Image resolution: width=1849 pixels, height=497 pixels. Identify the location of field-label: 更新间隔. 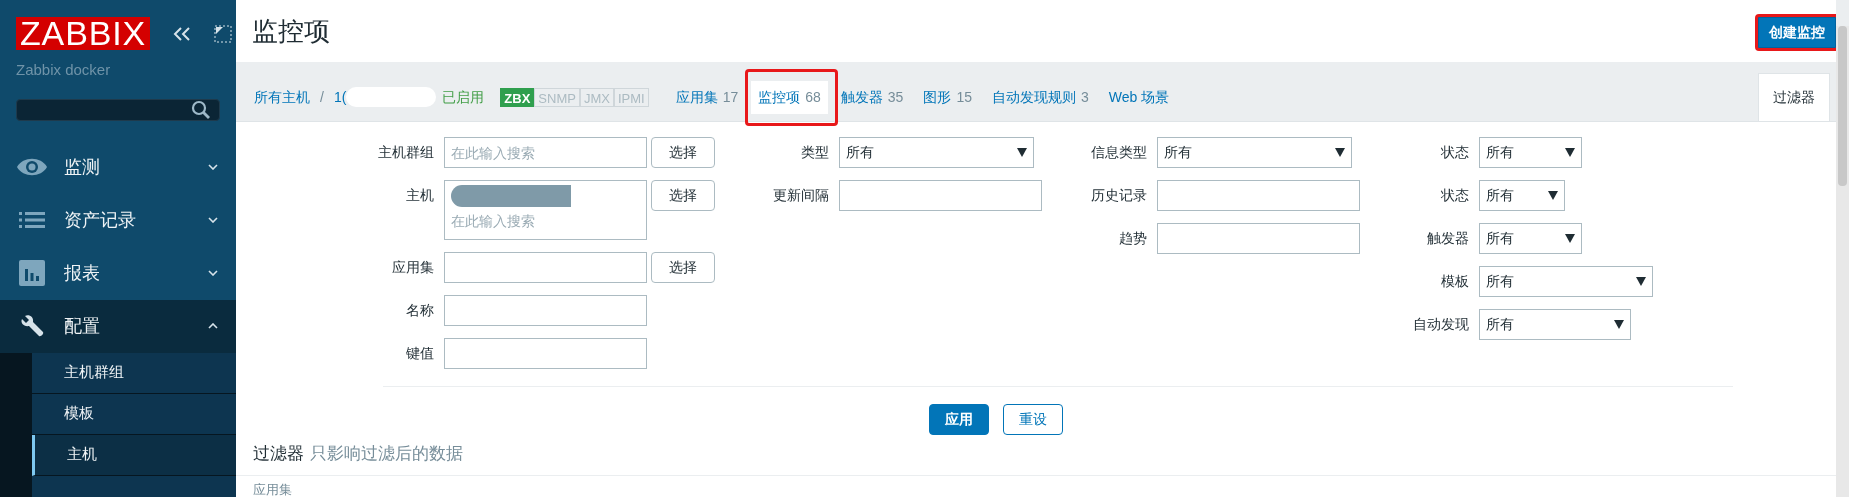
(801, 195).